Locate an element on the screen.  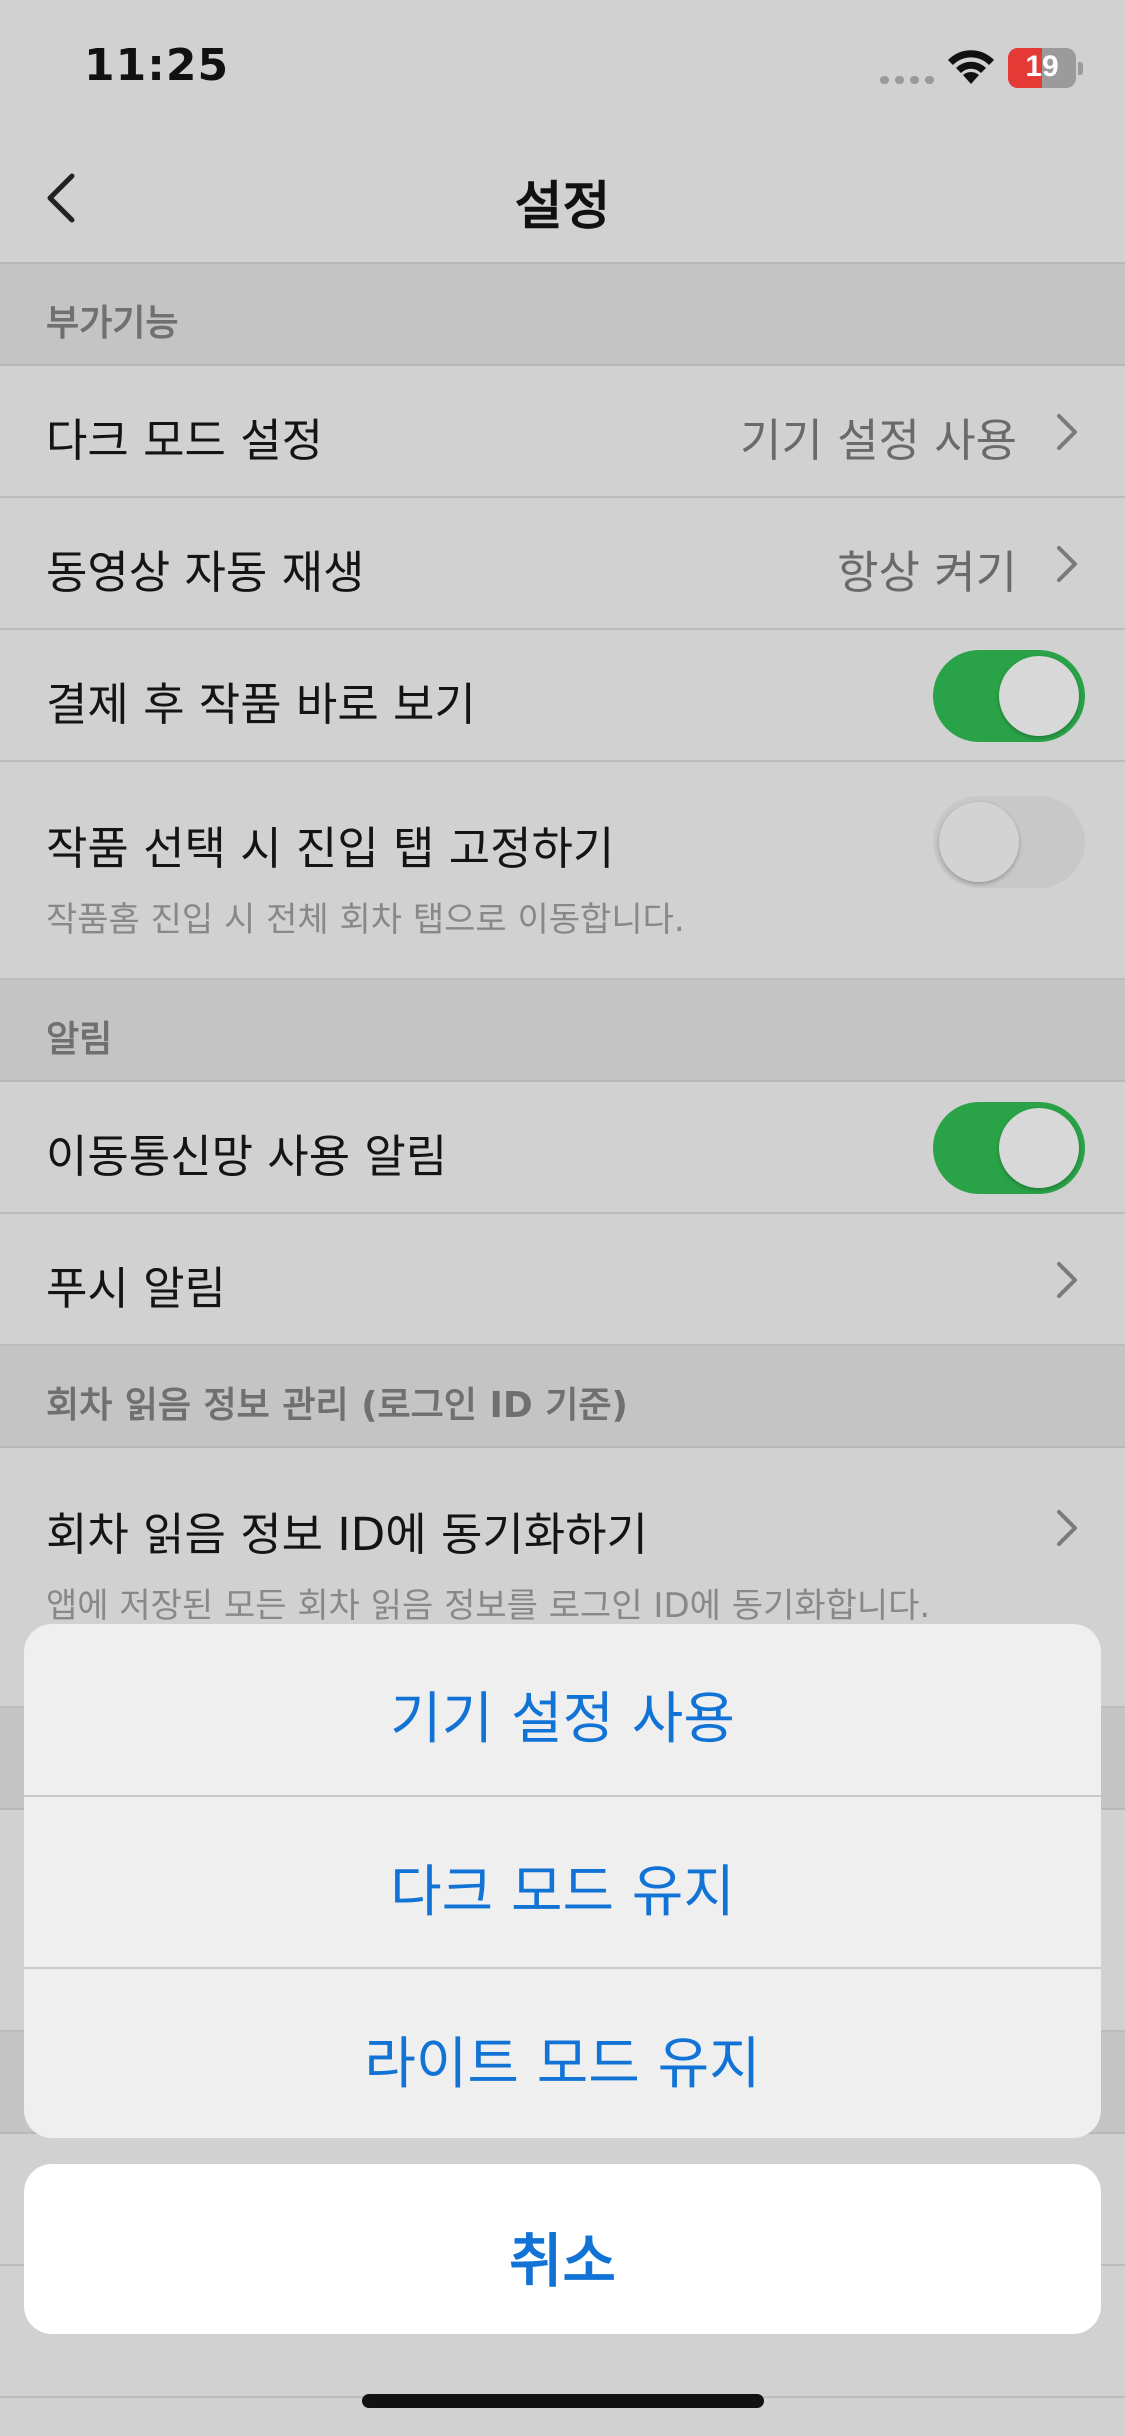
section-header-label: 회차 읽음 정보 관리 (로그인 ID 기준) is located at coordinates (337, 1405).